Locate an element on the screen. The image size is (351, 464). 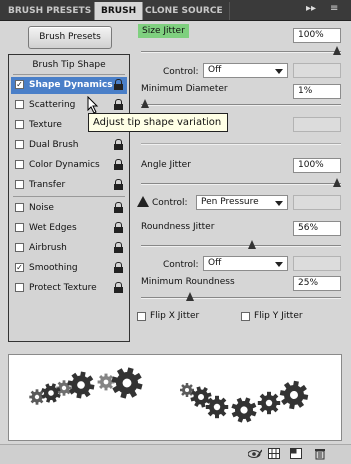
flip-x-jitter-label: Flip X Jitter is located at coordinates (175, 316).